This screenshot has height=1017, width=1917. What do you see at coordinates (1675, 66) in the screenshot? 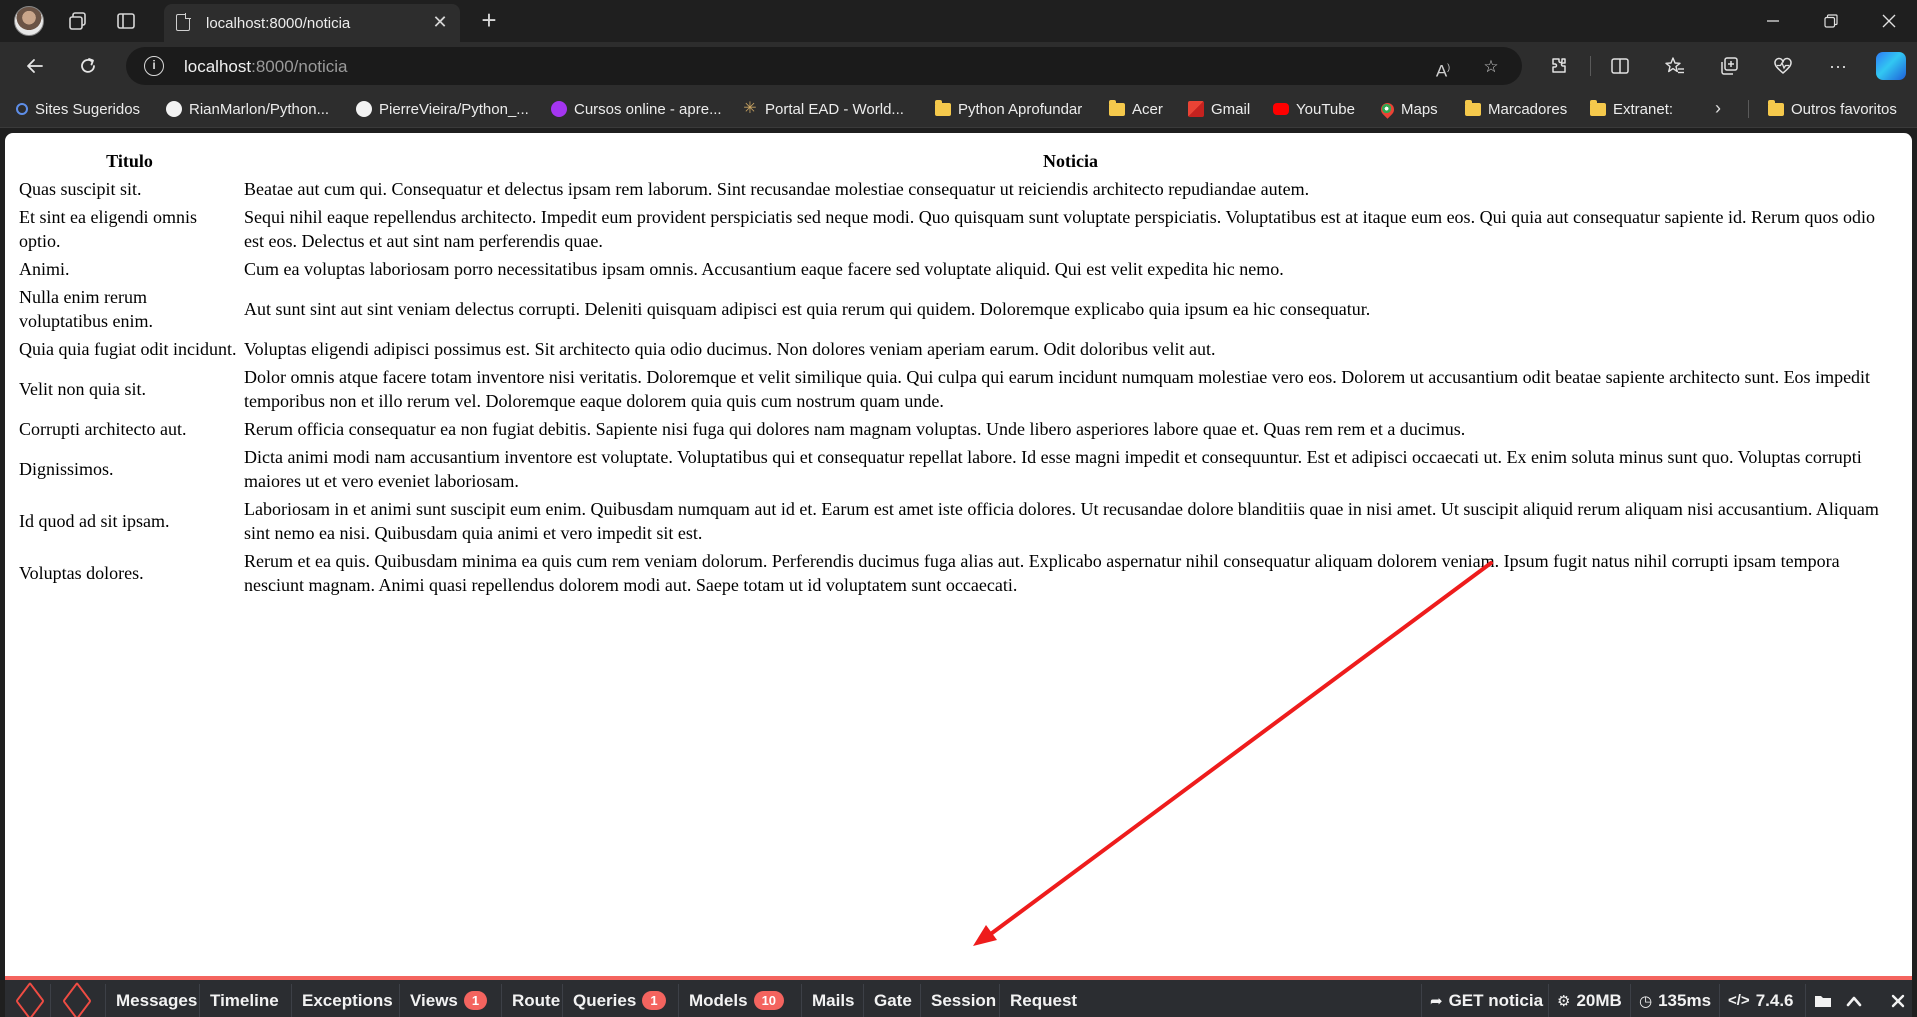
I see `favorites-icon` at bounding box center [1675, 66].